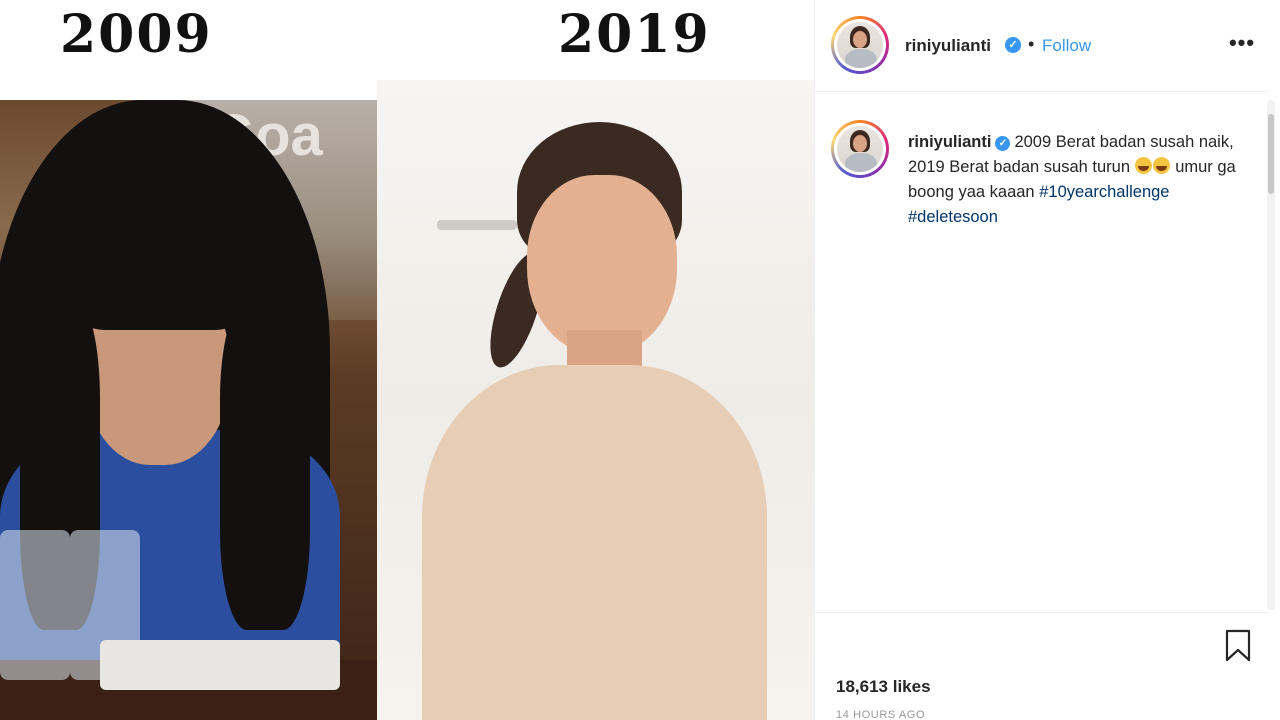  What do you see at coordinates (1066, 46) in the screenshot?
I see `follow-button: Follow` at bounding box center [1066, 46].